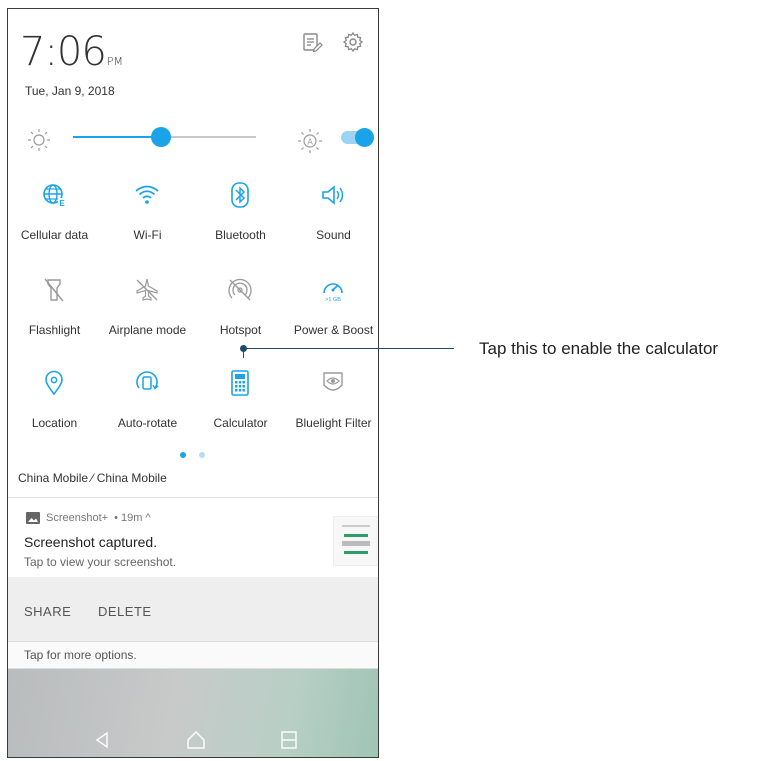 The image size is (781, 761). I want to click on cellular-data-icon: E, so click(54, 196).